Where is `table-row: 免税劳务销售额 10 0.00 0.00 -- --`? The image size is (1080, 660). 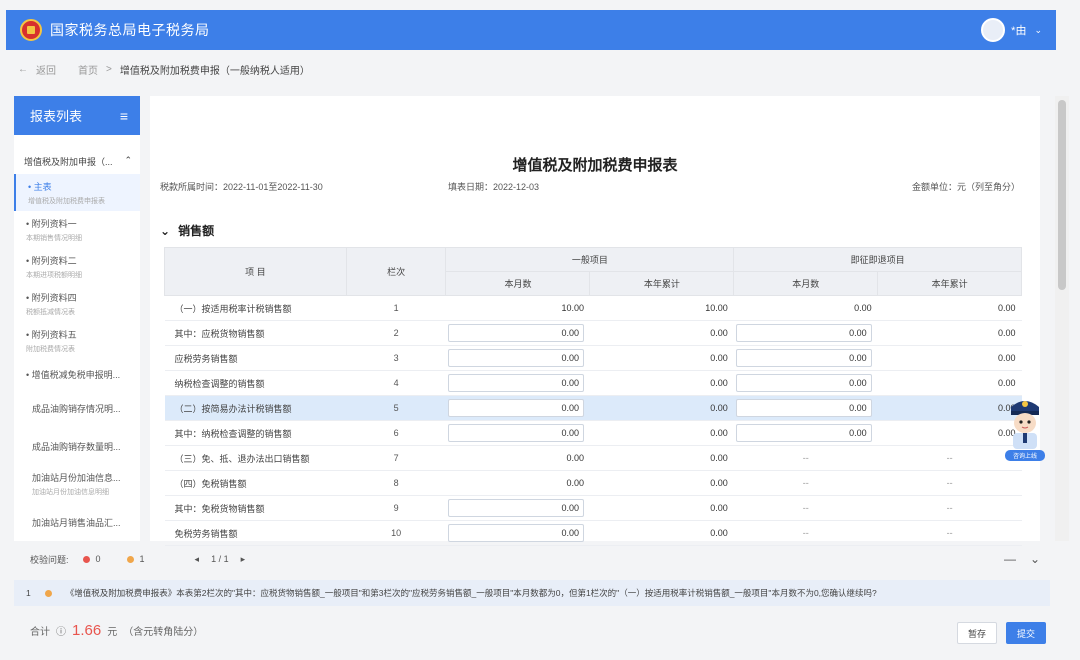 table-row: 免税劳务销售额 10 0.00 0.00 -- -- is located at coordinates (593, 533).